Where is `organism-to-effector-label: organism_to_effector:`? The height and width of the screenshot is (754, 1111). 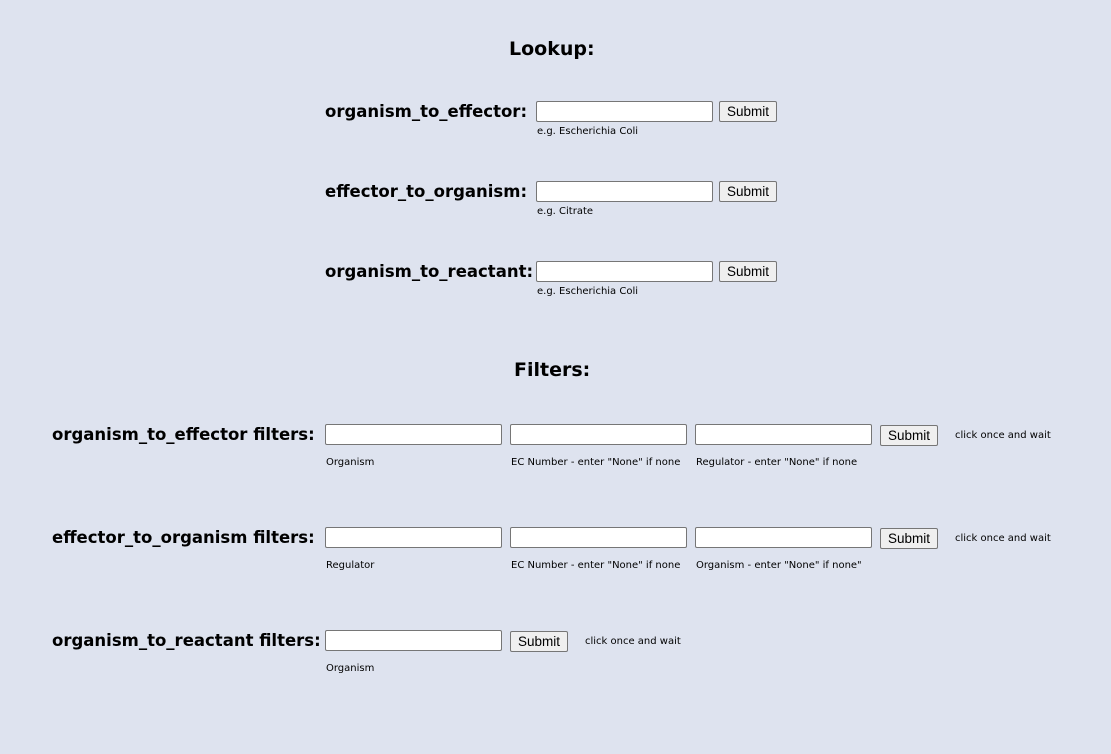
organism-to-effector-label: organism_to_effector: is located at coordinates (426, 111).